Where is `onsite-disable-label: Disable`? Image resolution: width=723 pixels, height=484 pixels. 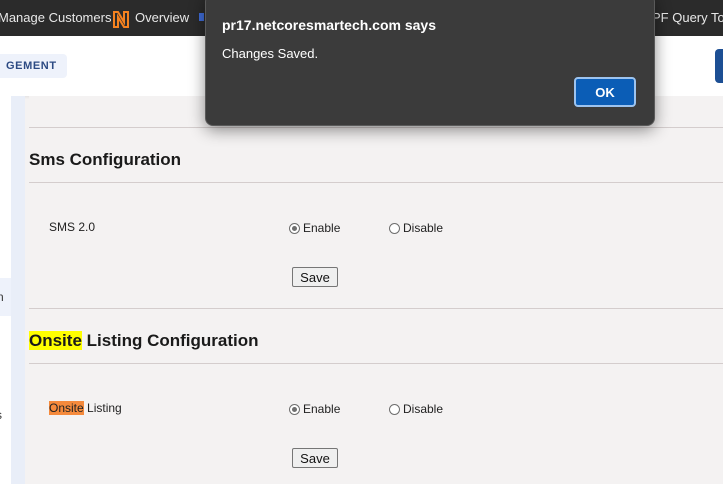
onsite-disable-label: Disable is located at coordinates (423, 409).